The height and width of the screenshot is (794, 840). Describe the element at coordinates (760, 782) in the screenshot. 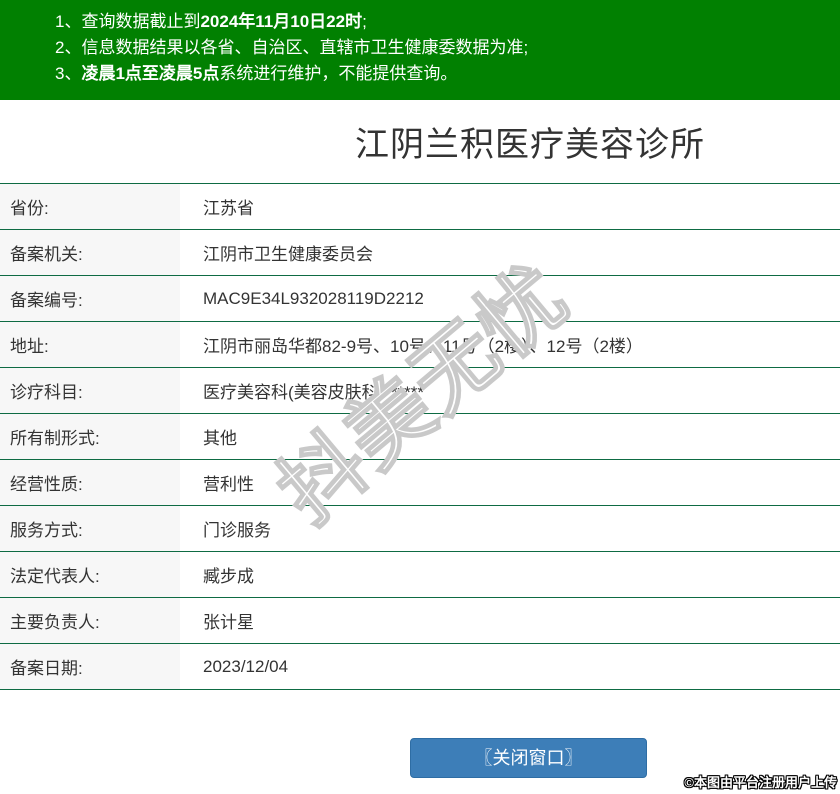

I see `upload-credit: ©本图由平台注册用户上传` at that location.